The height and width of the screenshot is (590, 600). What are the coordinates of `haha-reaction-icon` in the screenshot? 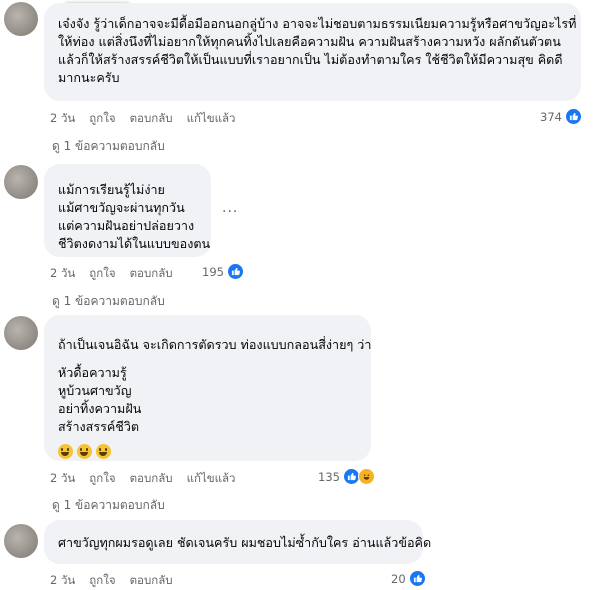 It's located at (366, 476).